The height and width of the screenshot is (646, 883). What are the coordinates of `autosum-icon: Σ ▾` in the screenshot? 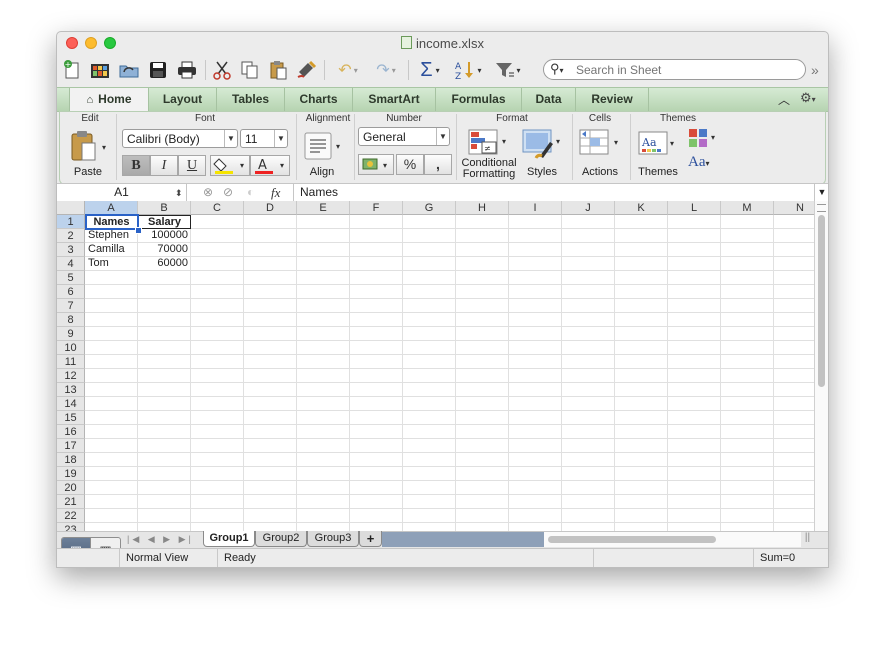 It's located at (430, 70).